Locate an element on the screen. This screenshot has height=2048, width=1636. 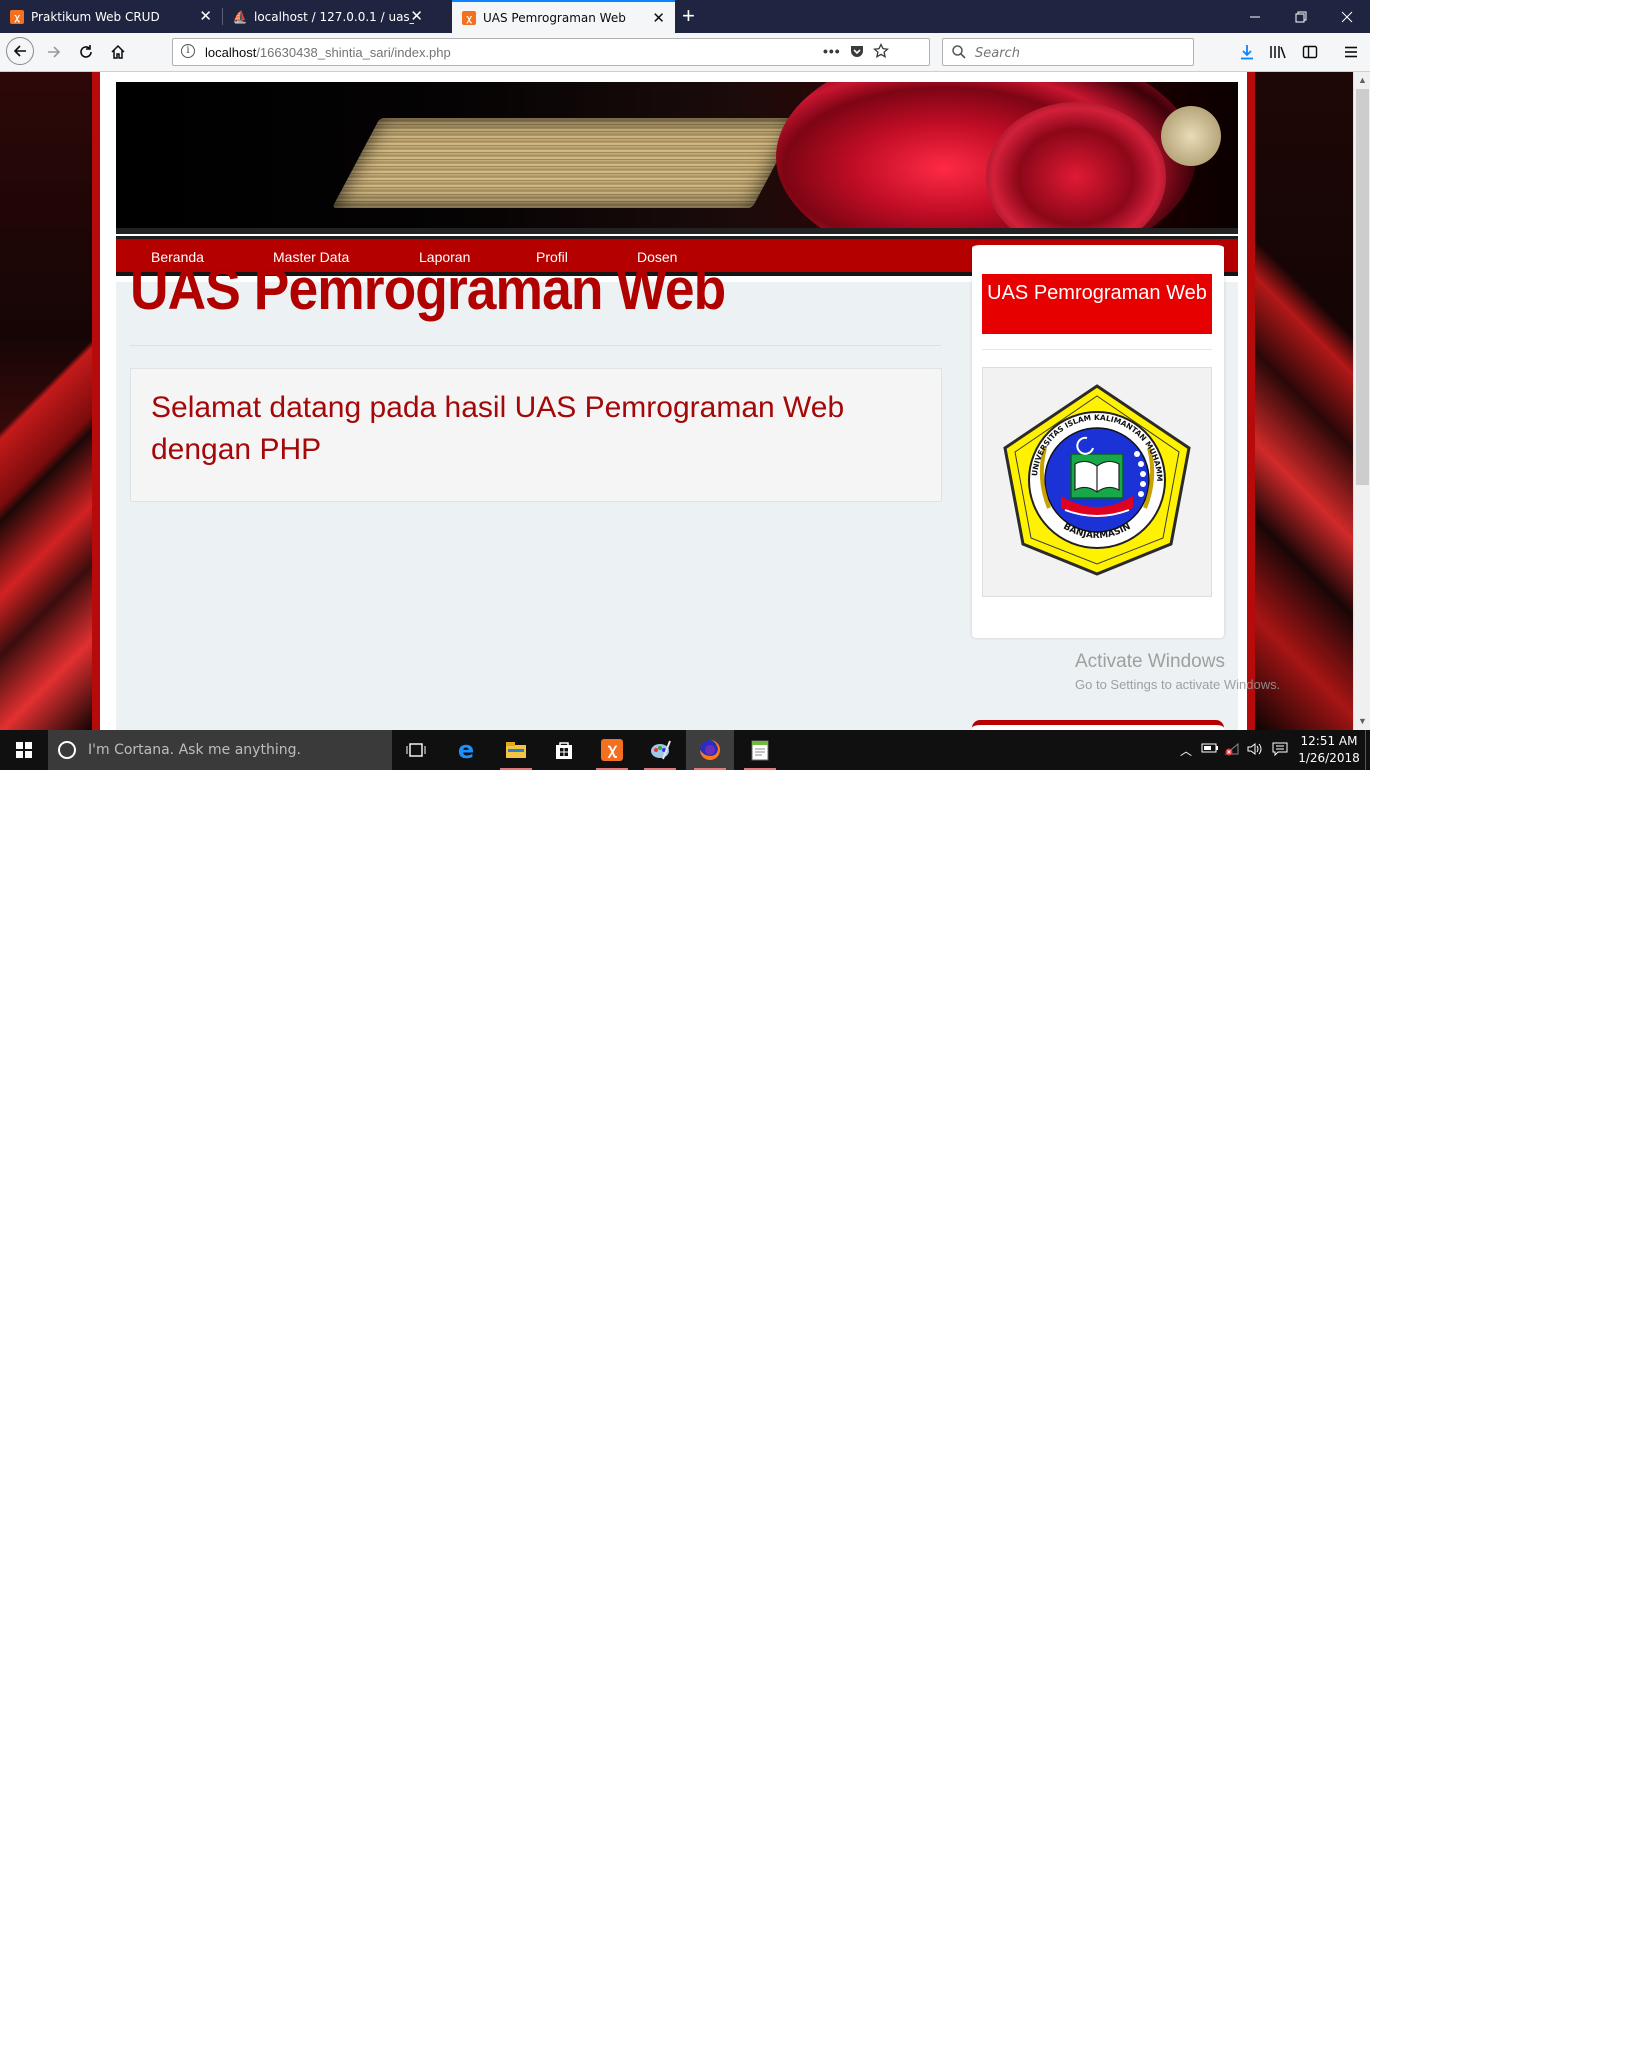
cortana-placeholder: I'm Cortana. Ask me anything. is located at coordinates (194, 750).